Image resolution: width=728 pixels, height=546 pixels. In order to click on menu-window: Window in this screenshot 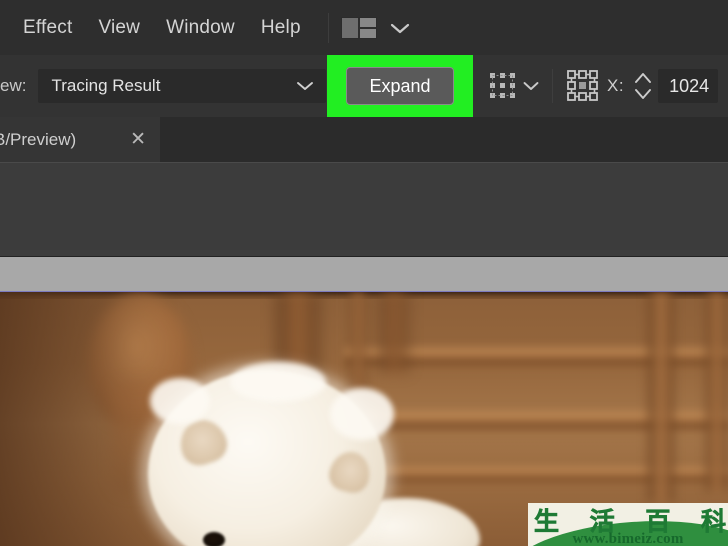, I will do `click(200, 27)`.